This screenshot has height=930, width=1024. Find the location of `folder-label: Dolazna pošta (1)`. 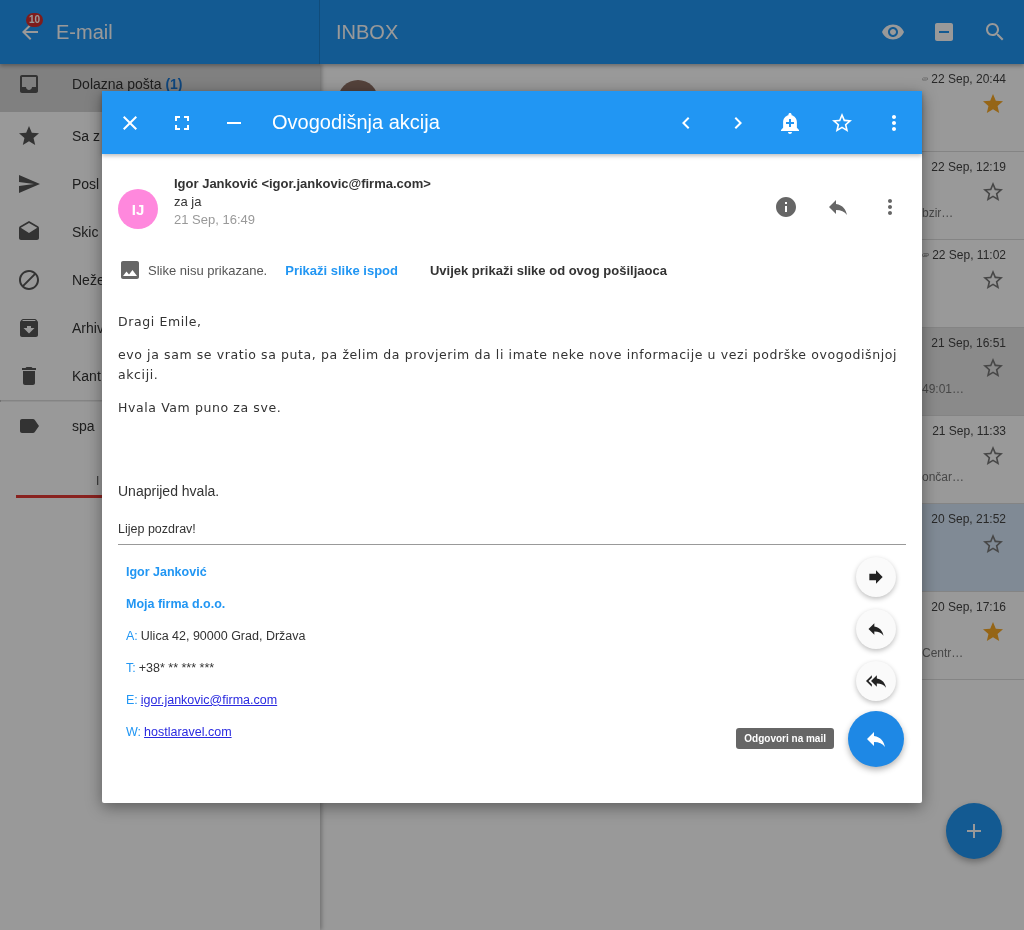

folder-label: Dolazna pošta (1) is located at coordinates (127, 84).